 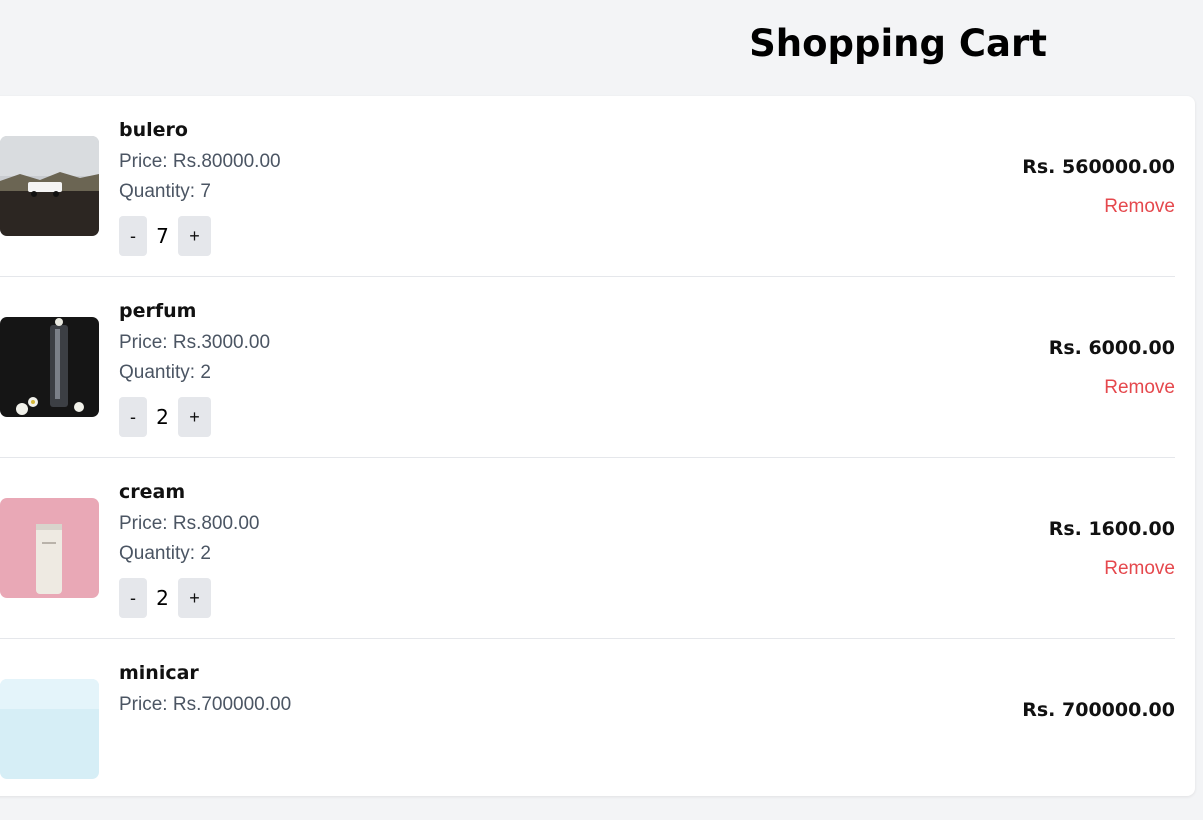 What do you see at coordinates (1111, 529) in the screenshot?
I see `line-total: Rs. 1600.00` at bounding box center [1111, 529].